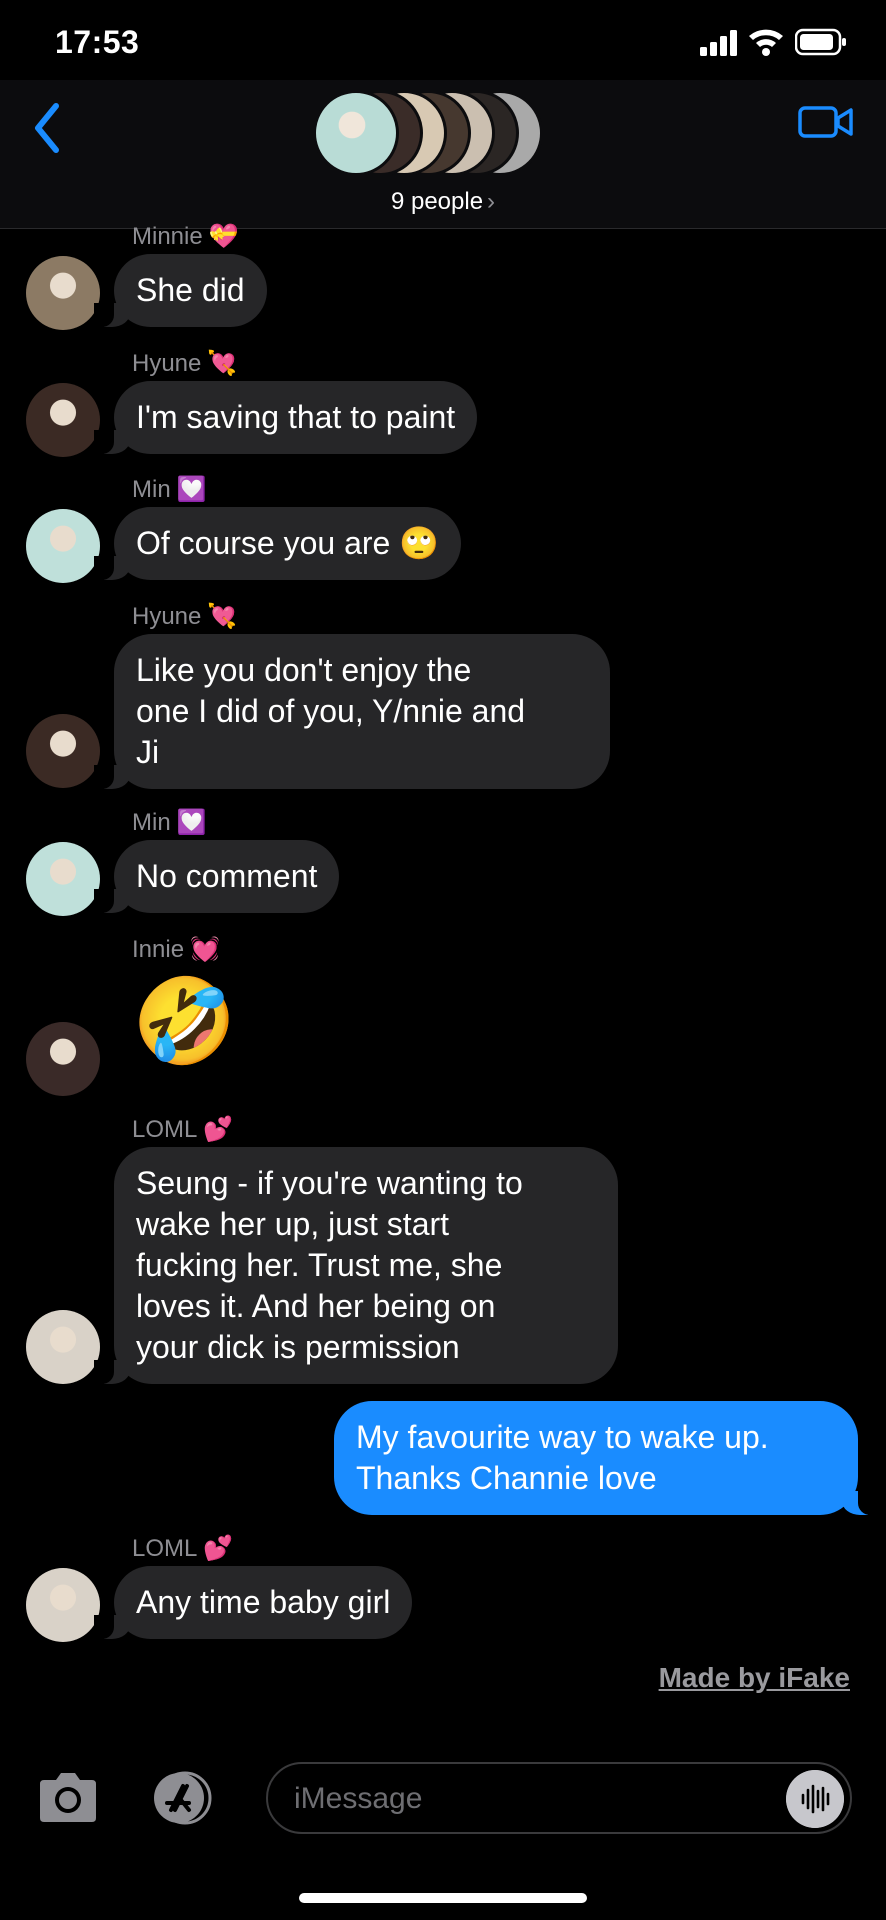 The width and height of the screenshot is (886, 1920). I want to click on message-text: I'm saving that to paint, so click(296, 417).